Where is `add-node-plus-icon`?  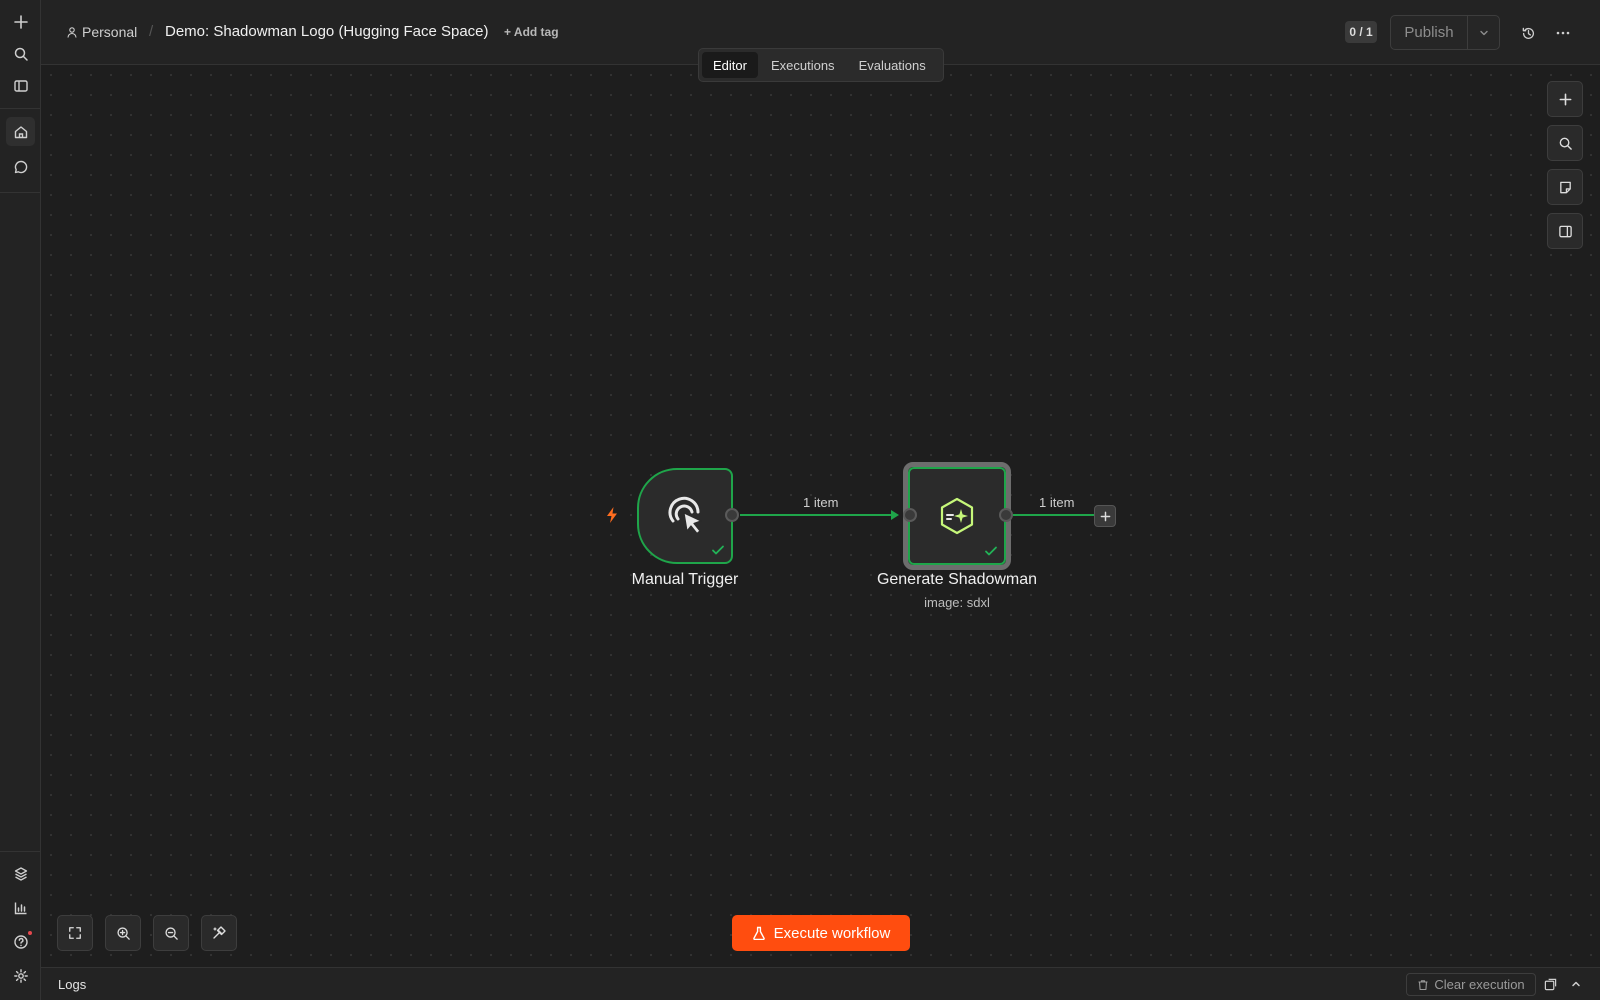 add-node-plus-icon is located at coordinates (1565, 99).